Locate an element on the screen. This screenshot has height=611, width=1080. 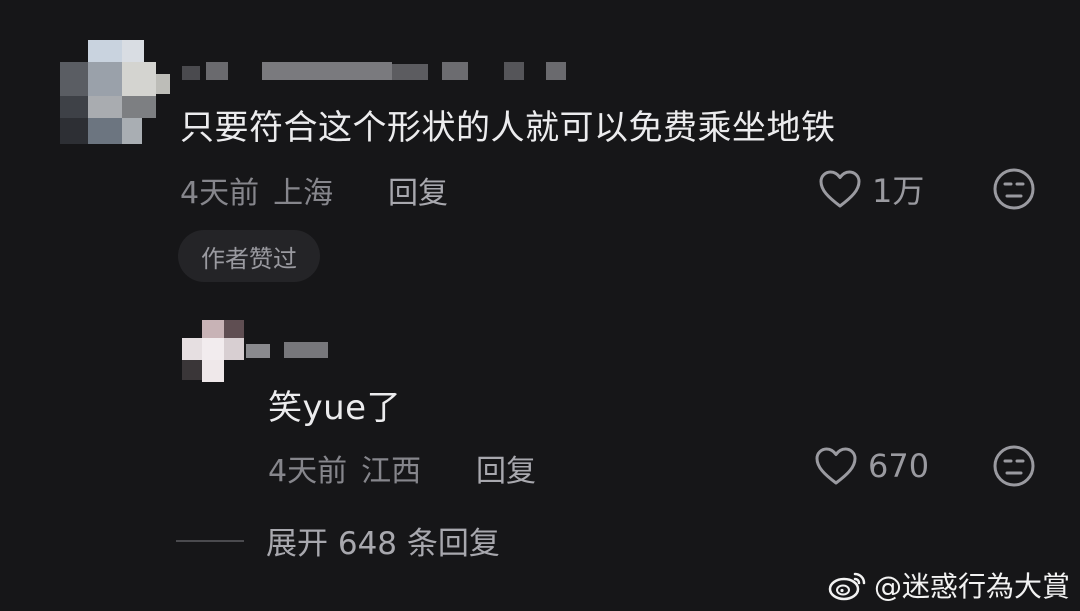
like-button: 670 is located at coordinates (871, 466).